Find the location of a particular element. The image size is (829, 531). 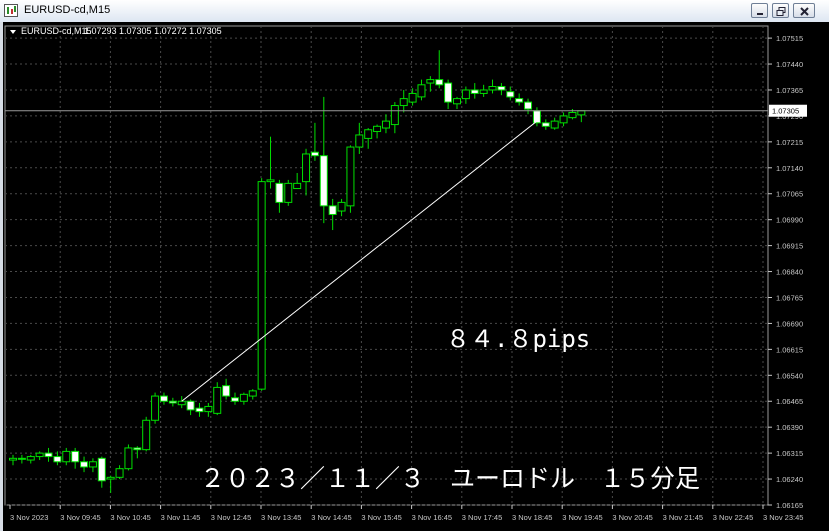

close-icon is located at coordinates (804, 11).